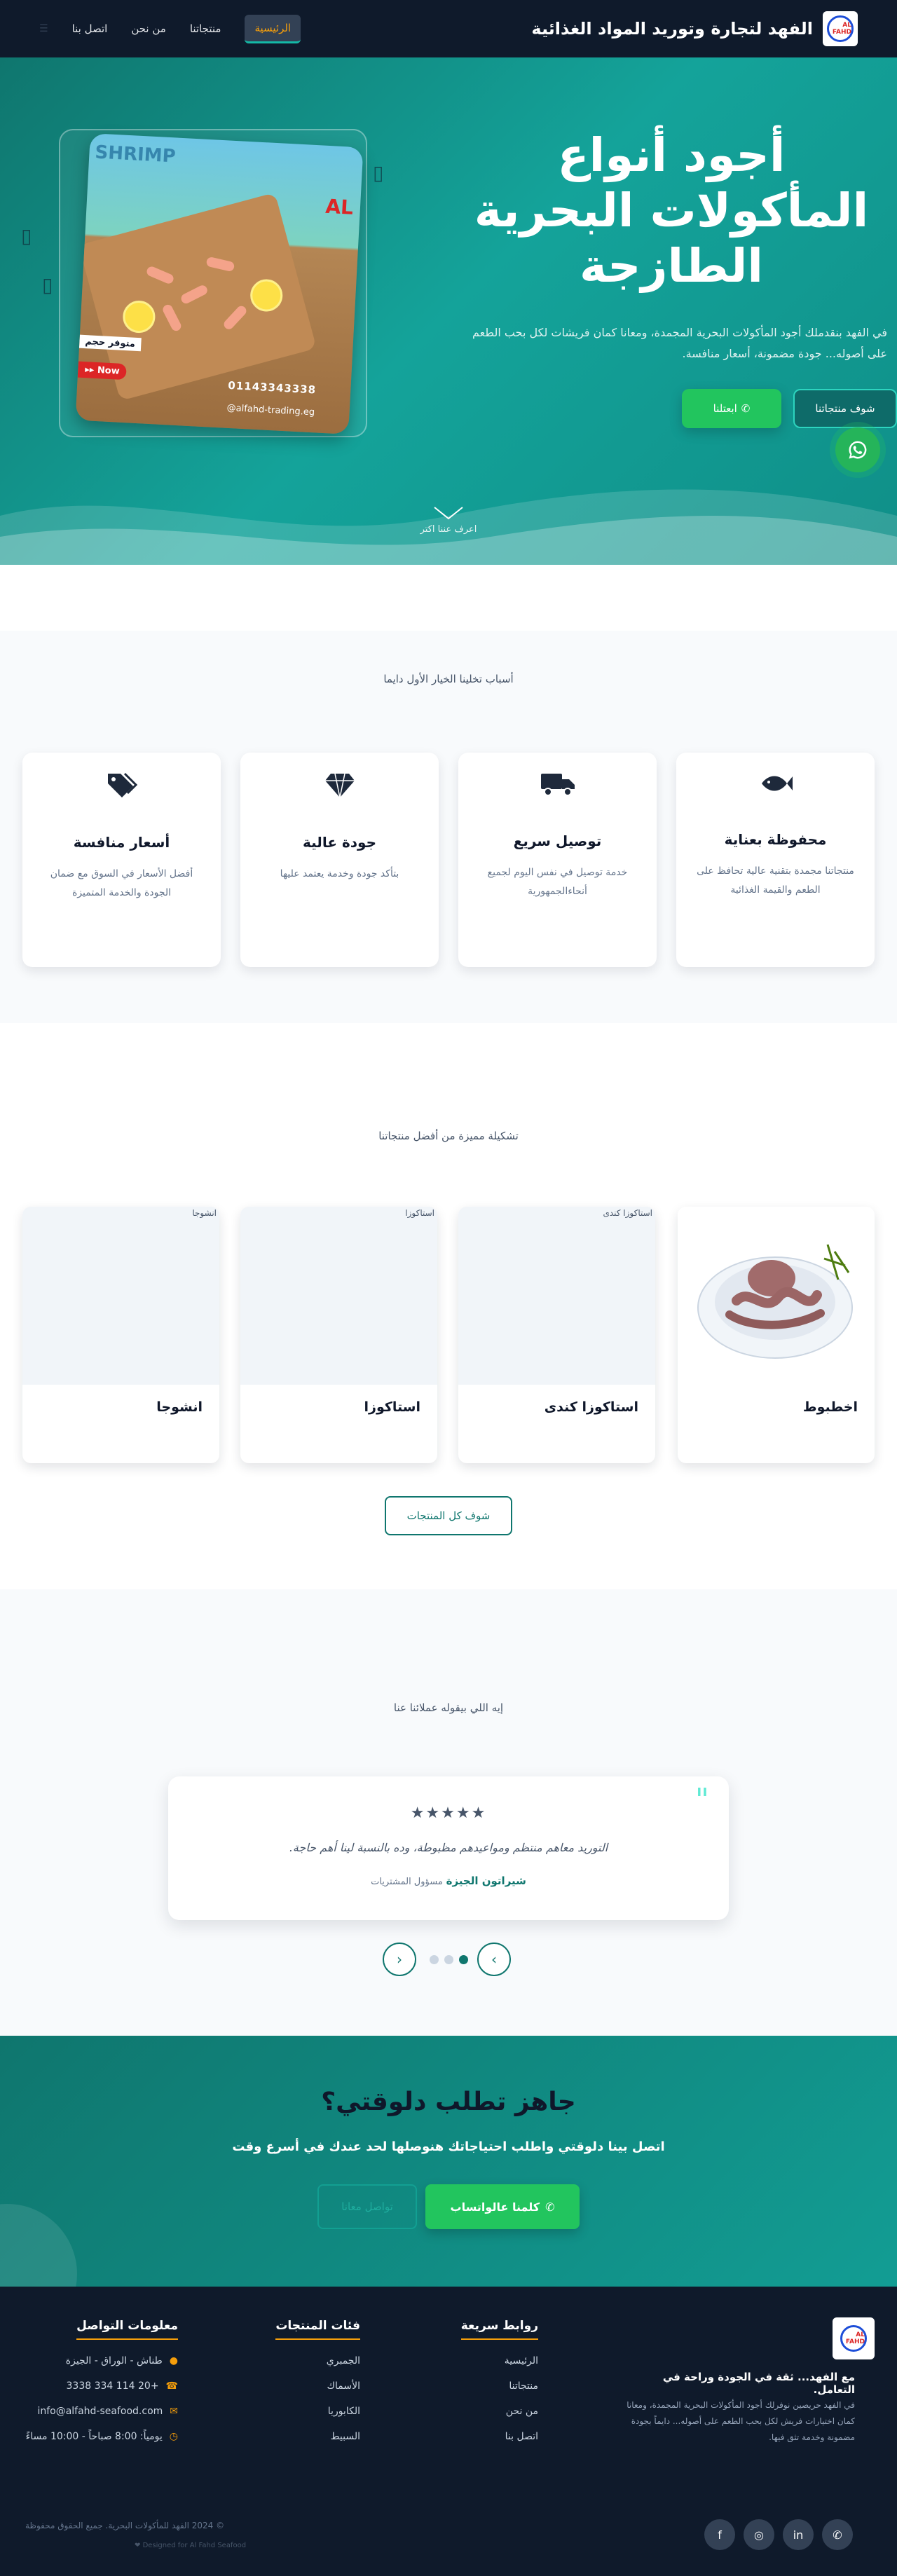 The width and height of the screenshot is (897, 2576). Describe the element at coordinates (591, 1407) in the screenshot. I see `product-name: استاكوزا كندى` at that location.